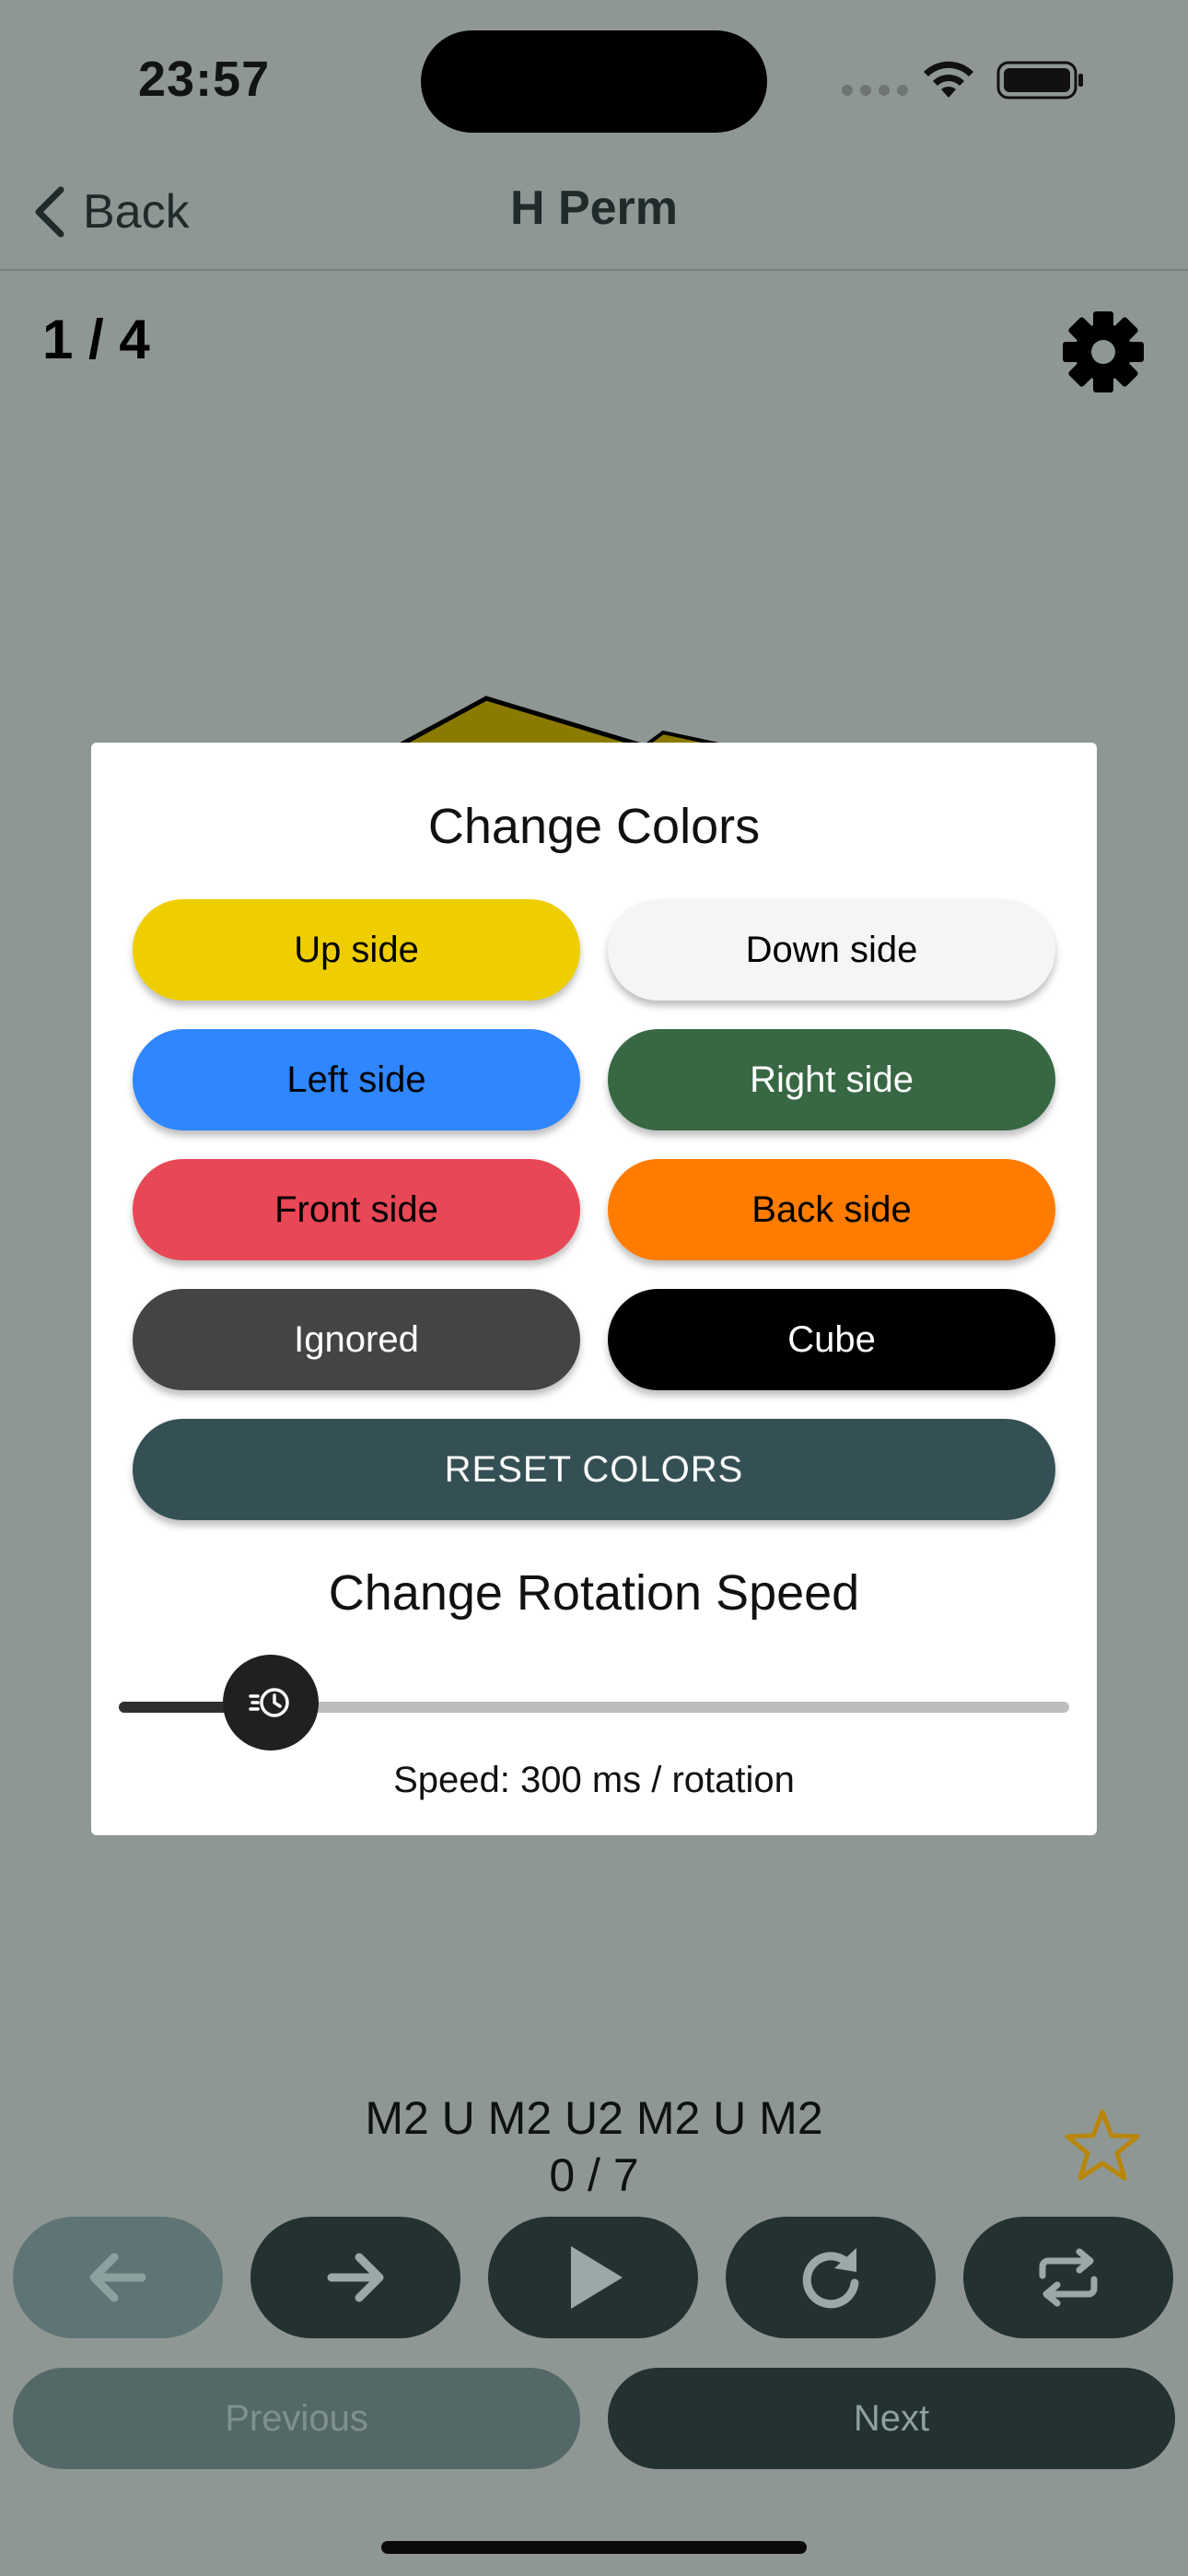 This screenshot has width=1188, height=2576. I want to click on redo-icon, so click(830, 2278).